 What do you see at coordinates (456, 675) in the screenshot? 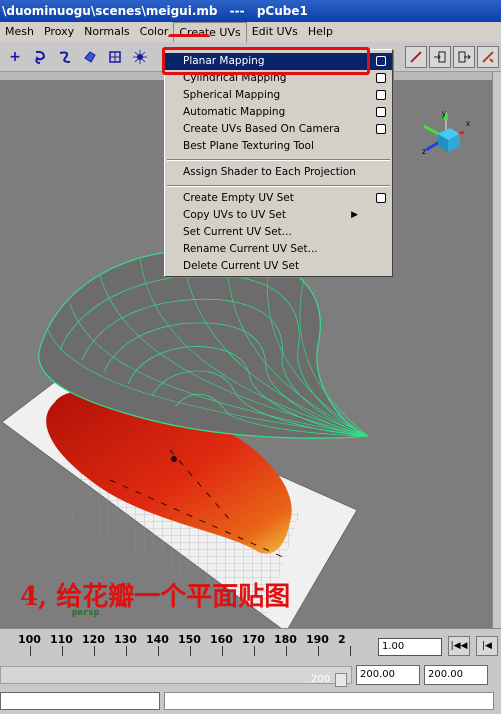
I see `range-end-field: 200.00` at bounding box center [456, 675].